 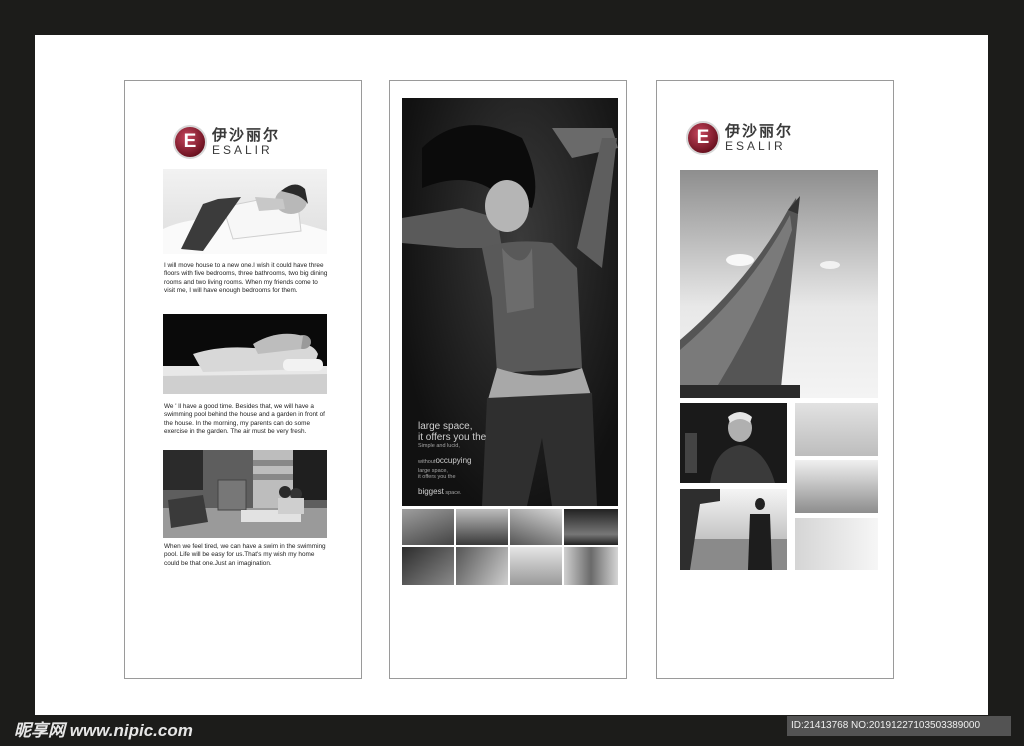 What do you see at coordinates (103, 730) in the screenshot?
I see `watermark-site: 昵享网 www.nipic.com` at bounding box center [103, 730].